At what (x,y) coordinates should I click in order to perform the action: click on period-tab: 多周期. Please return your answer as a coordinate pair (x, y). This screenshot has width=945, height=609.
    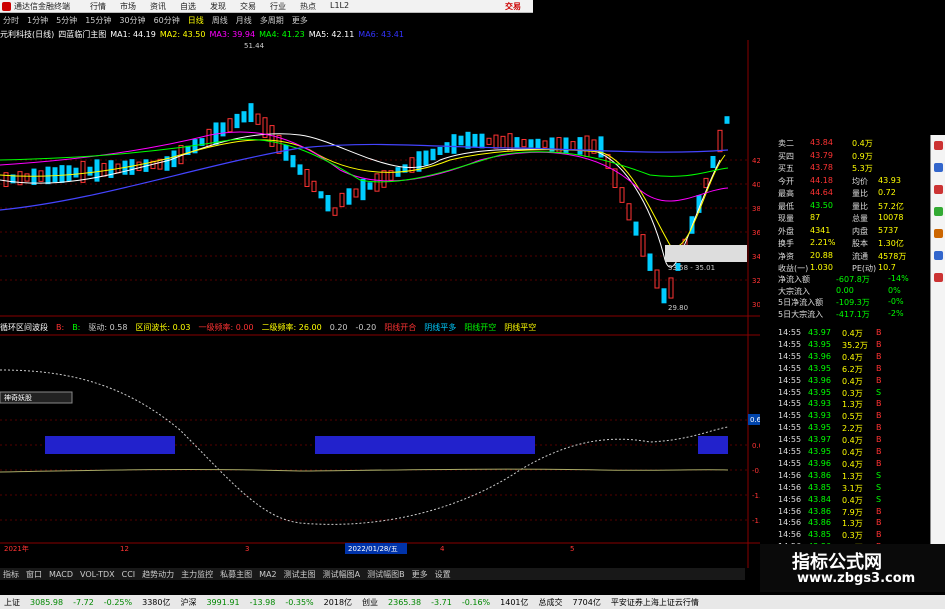
    Looking at the image, I should click on (272, 20).